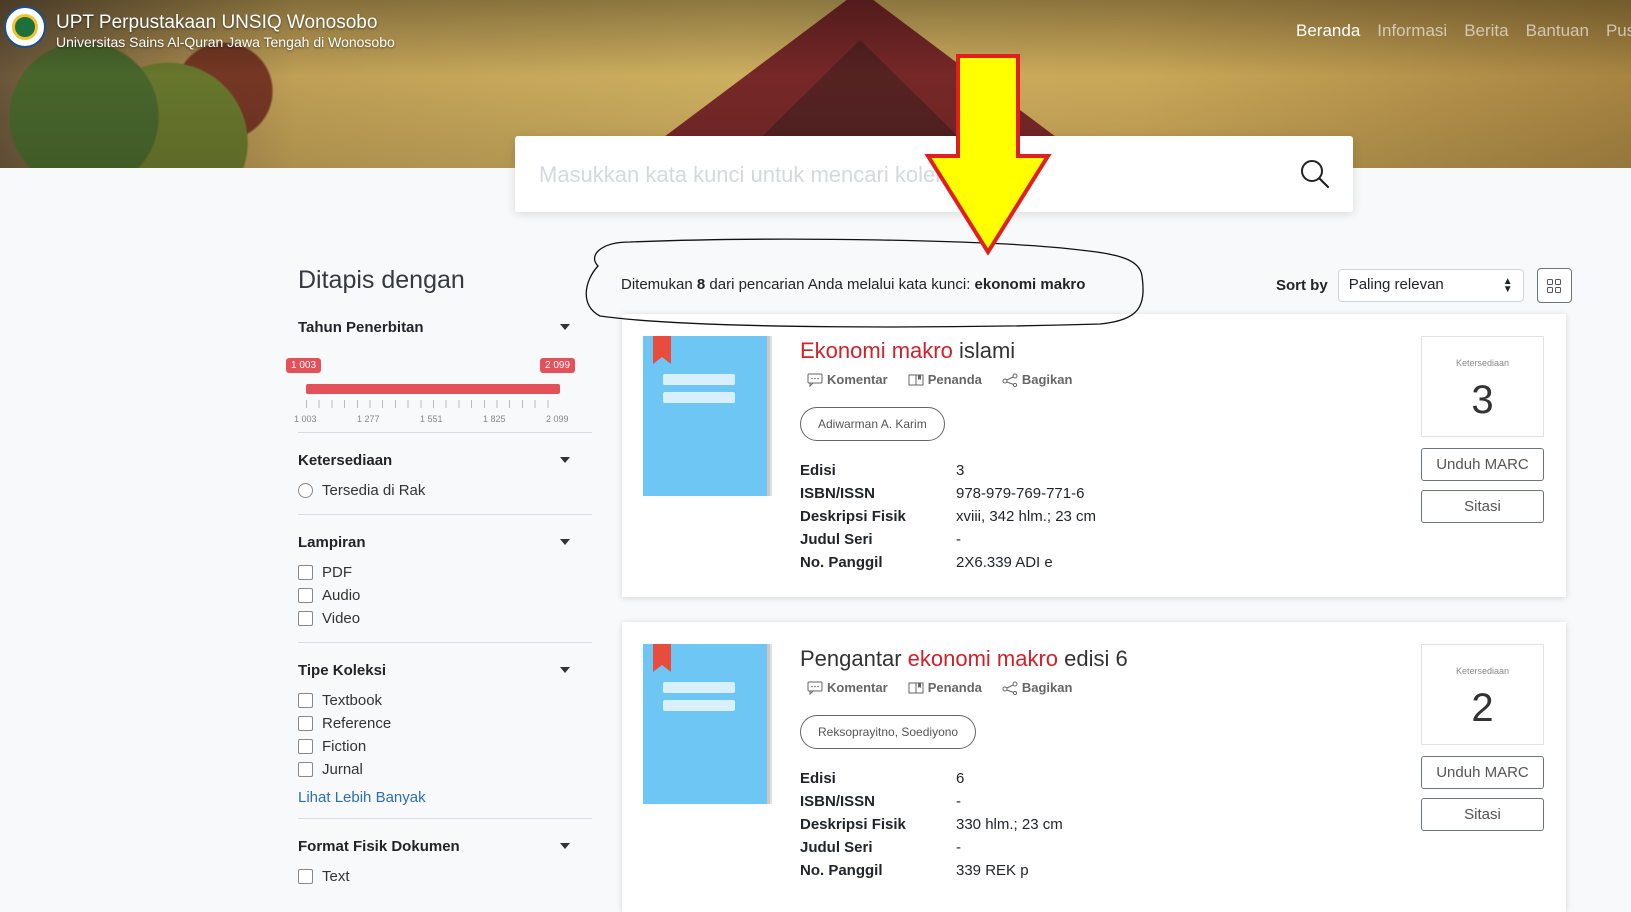 Image resolution: width=1631 pixels, height=912 pixels. Describe the element at coordinates (342, 670) in the screenshot. I see `filter-collection-label: Tipe Koleksi` at that location.